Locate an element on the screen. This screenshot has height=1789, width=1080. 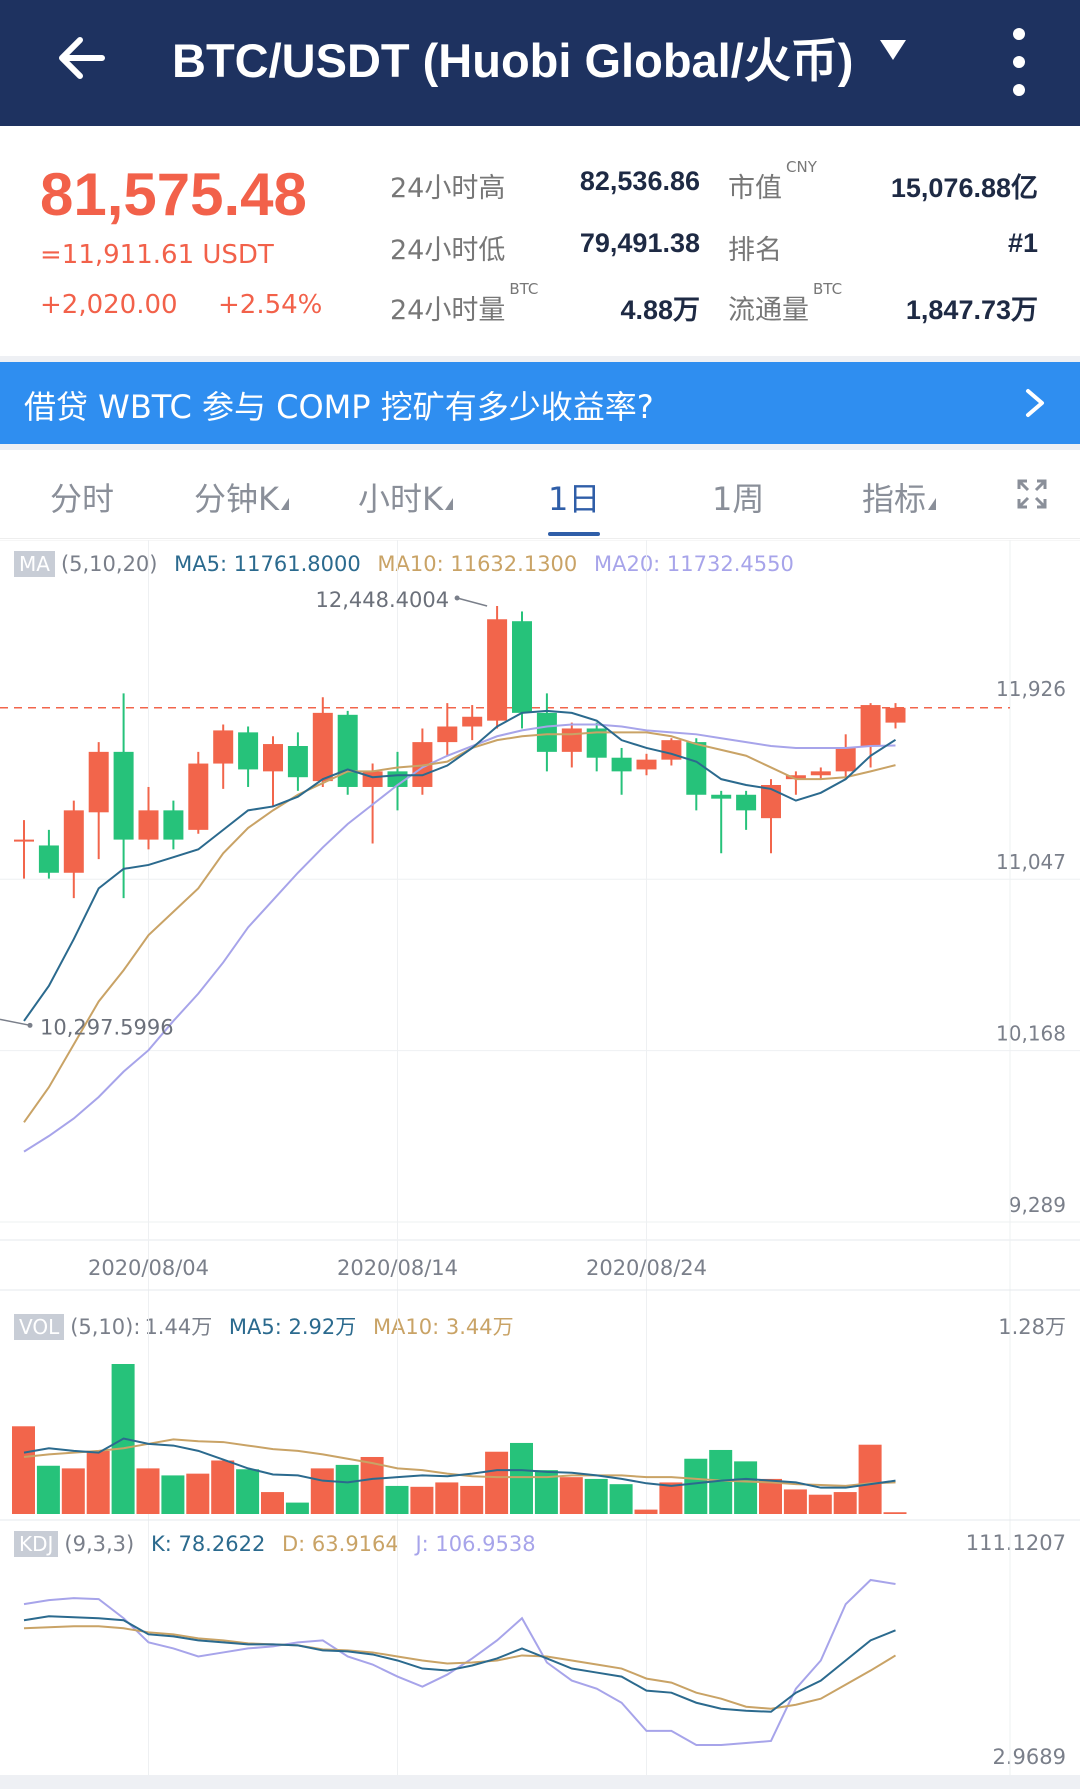
expand-icon is located at coordinates (1032, 494).